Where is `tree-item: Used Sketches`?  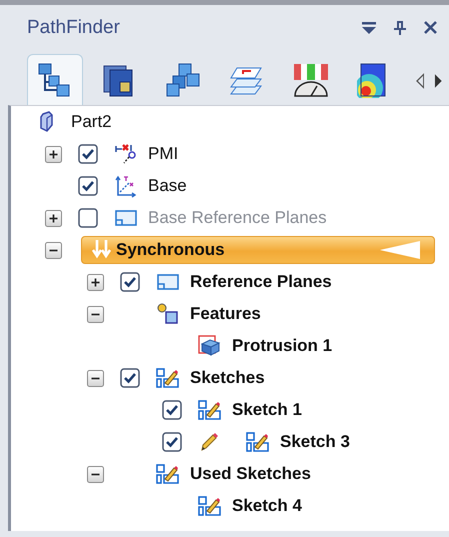 tree-item: Used Sketches is located at coordinates (250, 474).